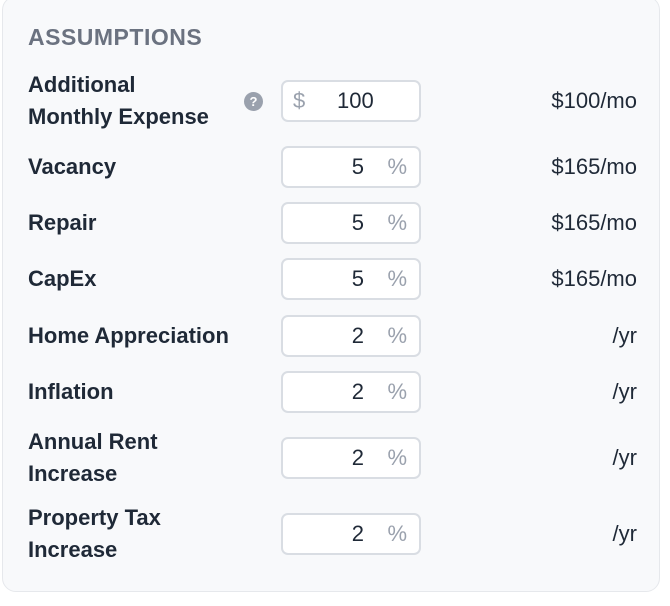  I want to click on label-additional-monthly-expense-line1: Additional, so click(82, 84).